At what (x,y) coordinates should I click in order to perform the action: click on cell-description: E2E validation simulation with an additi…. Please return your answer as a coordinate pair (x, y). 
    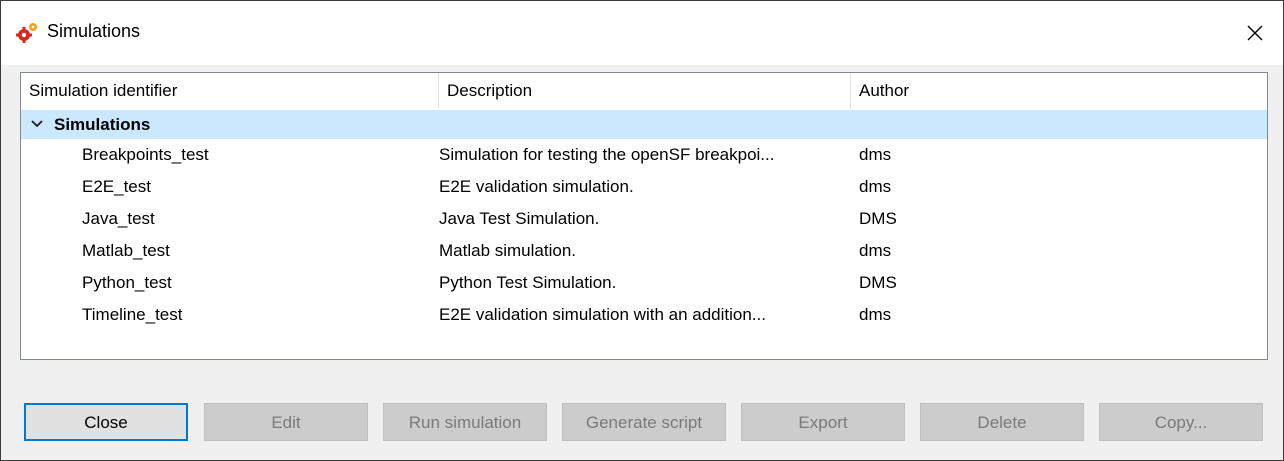
    Looking at the image, I should click on (602, 314).